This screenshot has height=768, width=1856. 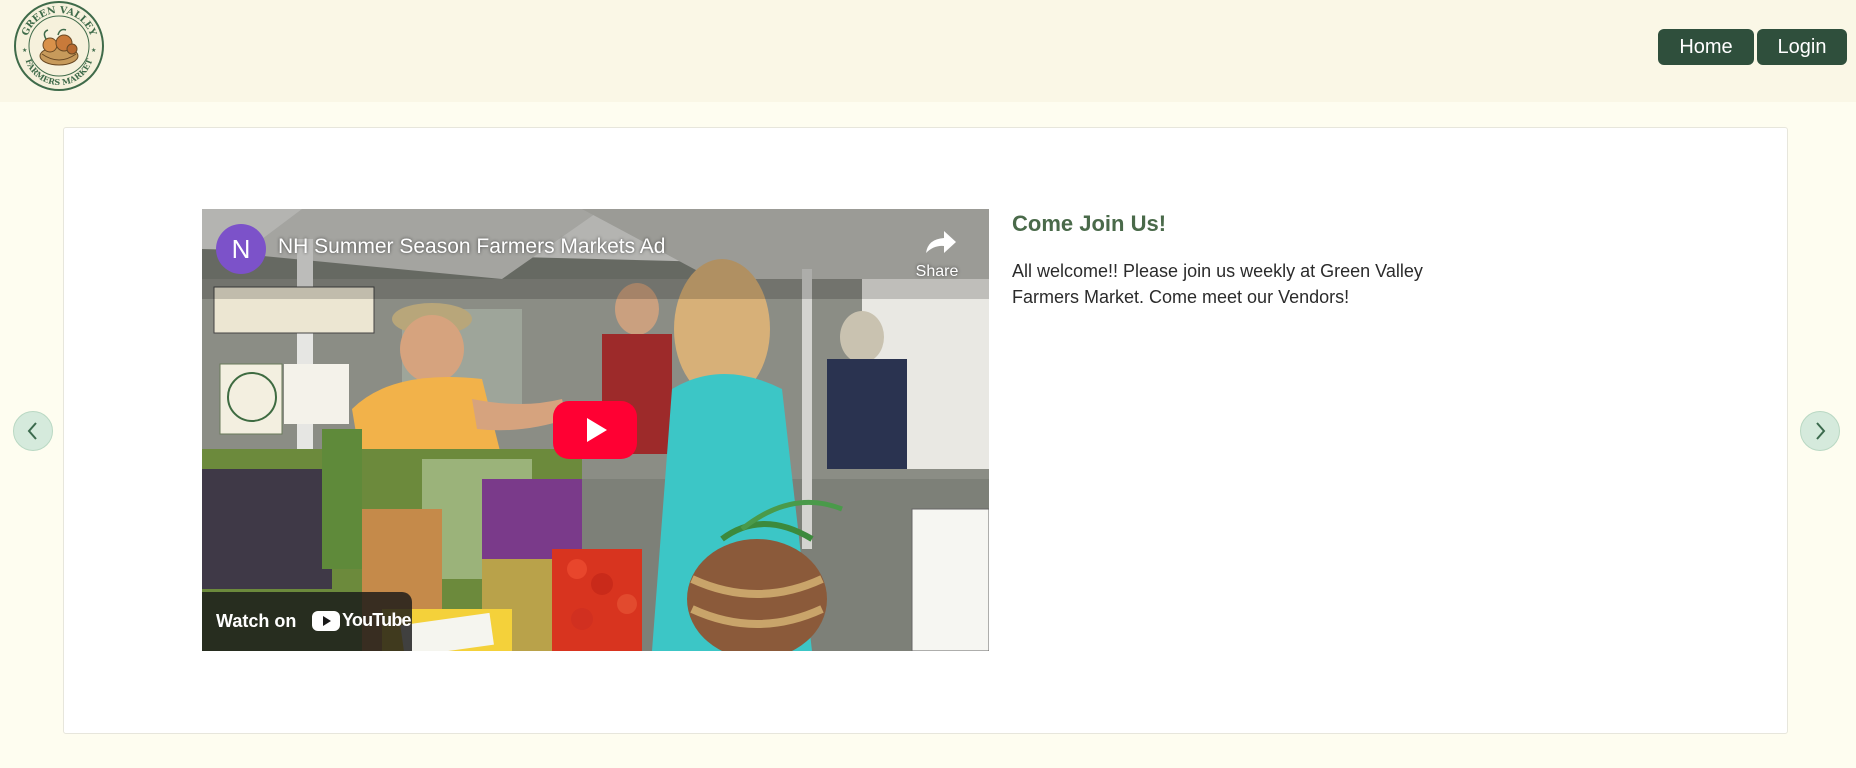 I want to click on share-icon, so click(x=941, y=242).